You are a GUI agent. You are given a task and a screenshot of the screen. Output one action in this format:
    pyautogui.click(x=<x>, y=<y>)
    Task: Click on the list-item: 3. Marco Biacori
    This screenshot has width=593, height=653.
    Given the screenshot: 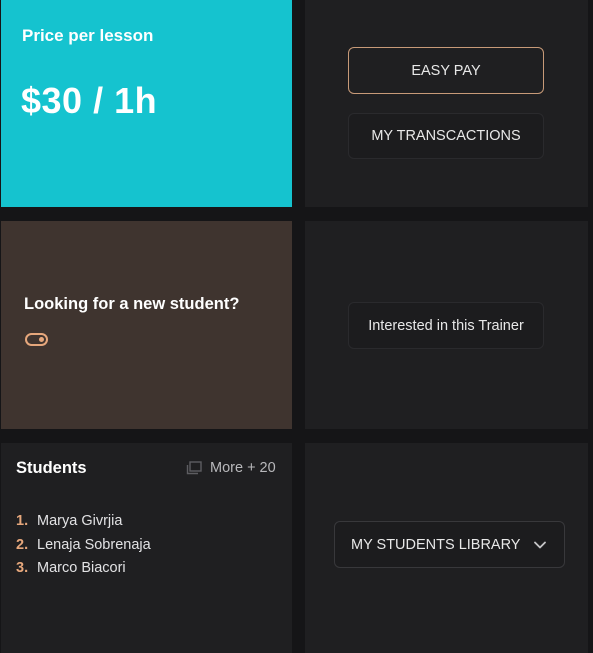 What is the action you would take?
    pyautogui.click(x=83, y=572)
    